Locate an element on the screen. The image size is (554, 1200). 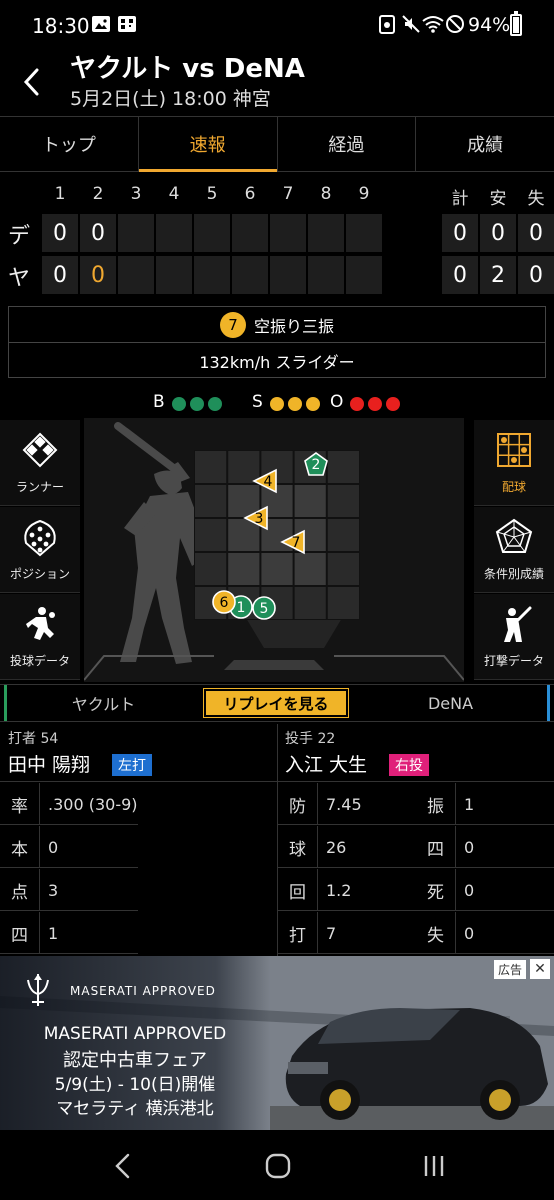
recycle-icon is located at coordinates (387, 24).